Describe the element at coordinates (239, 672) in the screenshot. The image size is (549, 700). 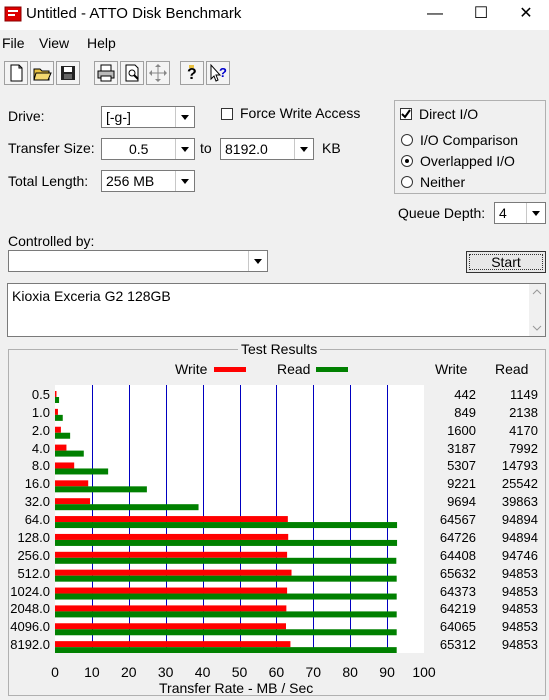
I see `x-tick-label: 50` at that location.